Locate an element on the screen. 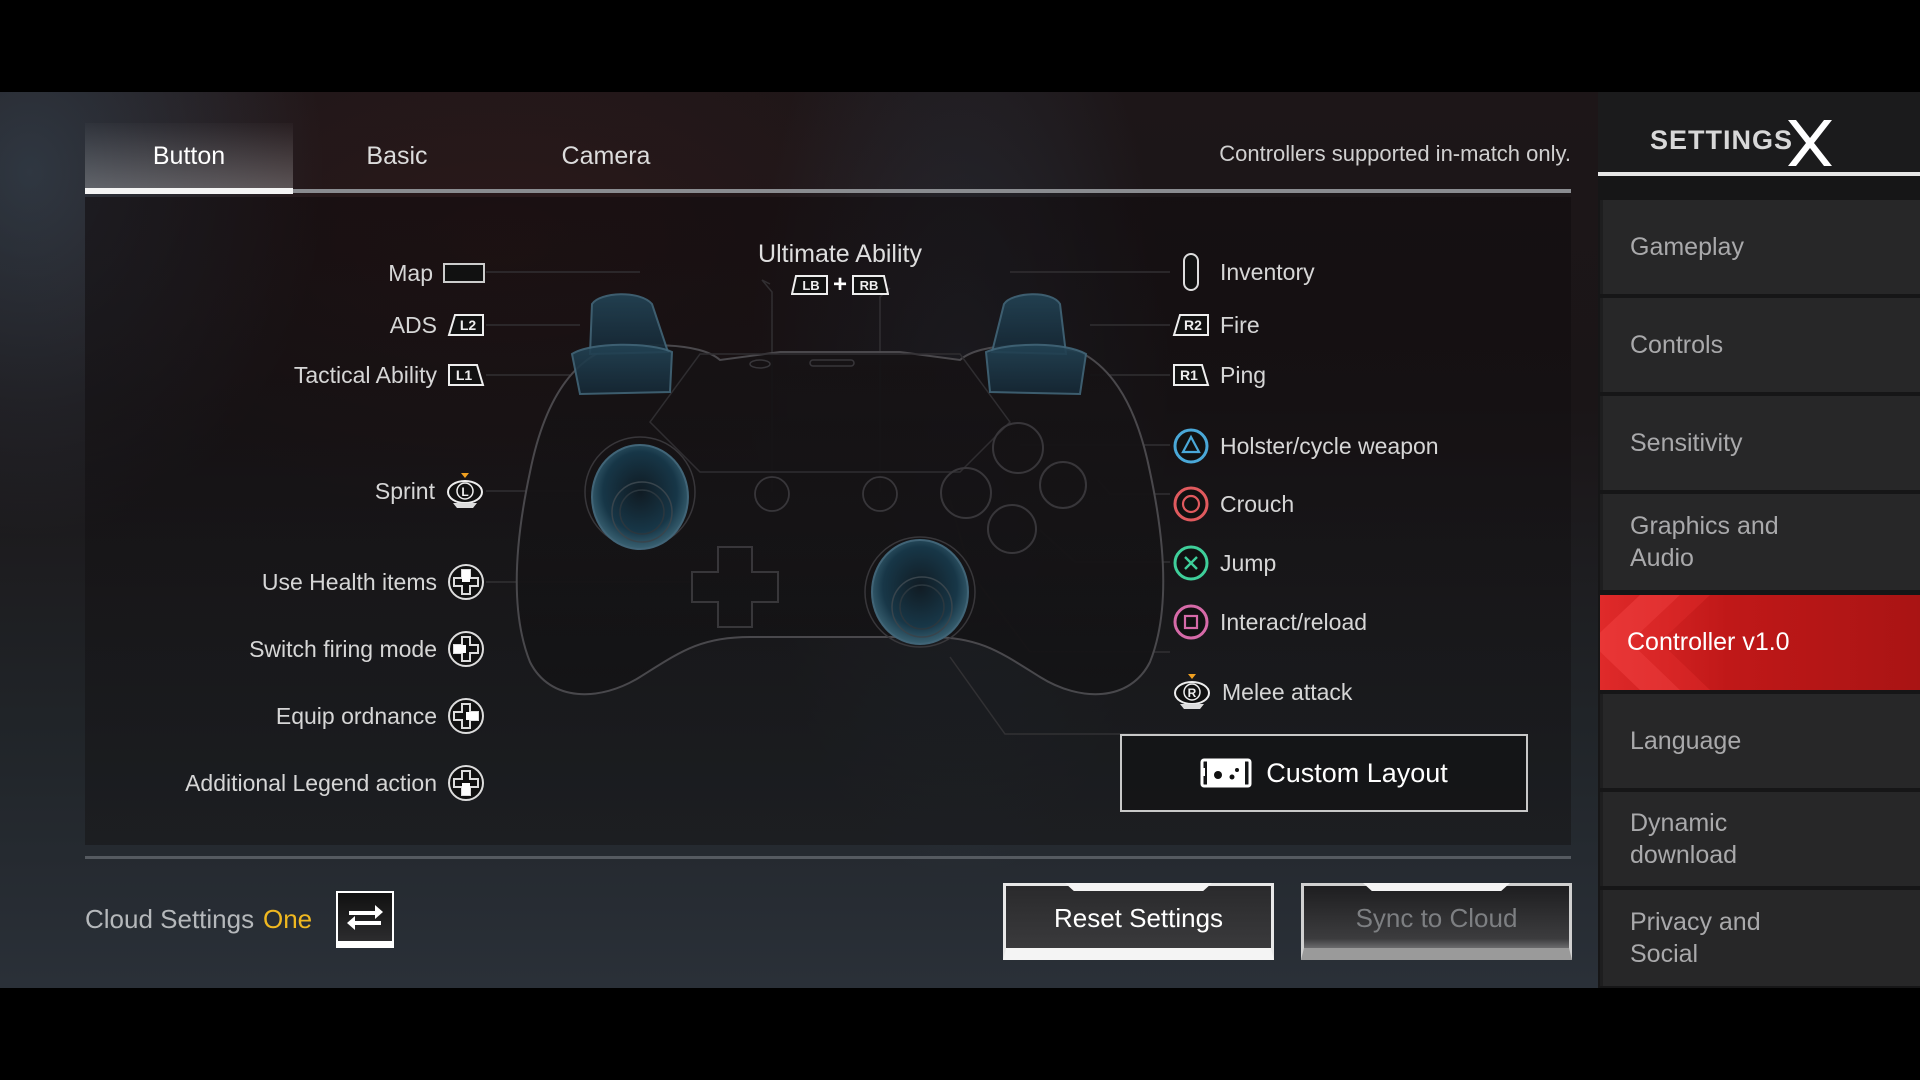  mapping-interact-reload: Interact/reload is located at coordinates (1352, 622).